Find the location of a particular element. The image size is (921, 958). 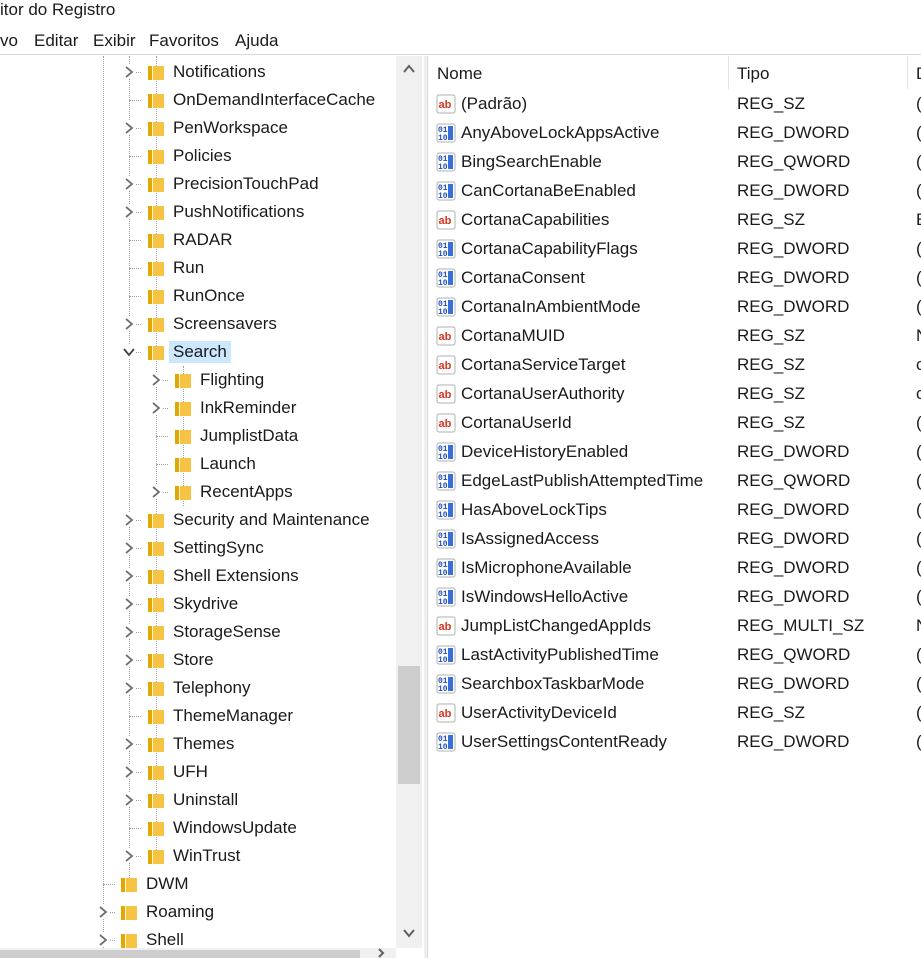

tree-item-penworkspace: PenWorkspace is located at coordinates (198, 128).